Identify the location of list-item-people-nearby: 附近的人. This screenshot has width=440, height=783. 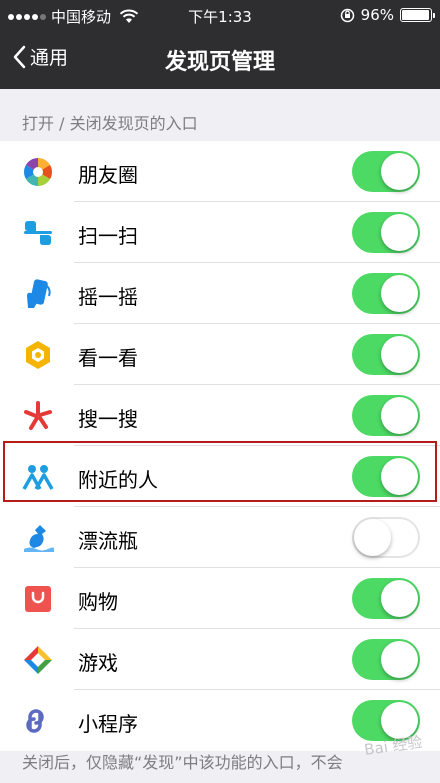
(220, 476).